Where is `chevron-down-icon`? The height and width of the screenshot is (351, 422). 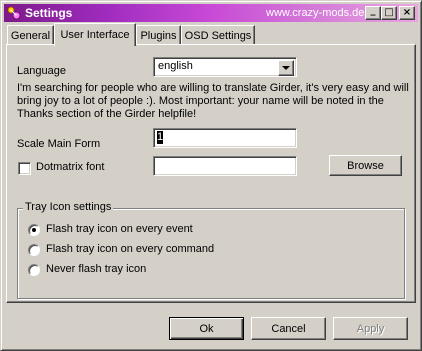 chevron-down-icon is located at coordinates (286, 68).